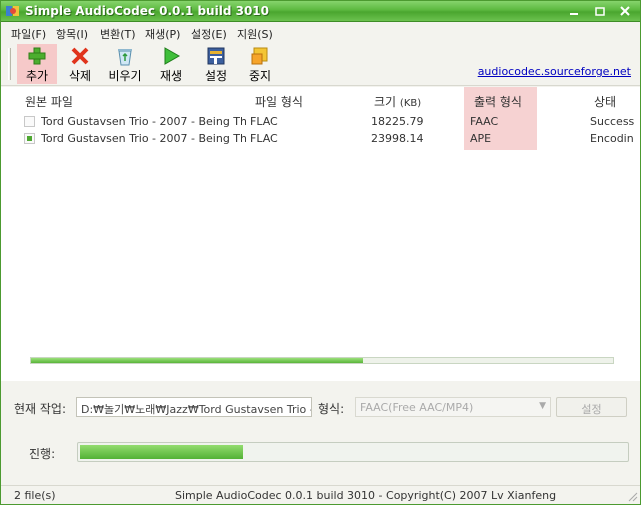 Image resolution: width=641 pixels, height=505 pixels. I want to click on toolbar-grip, so click(9, 64).